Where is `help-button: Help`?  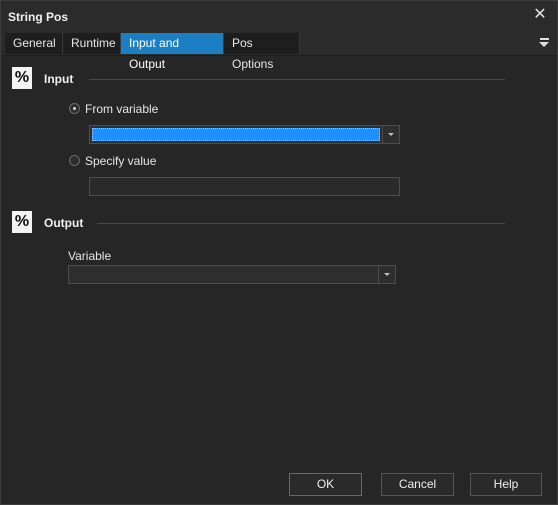
help-button: Help is located at coordinates (506, 484).